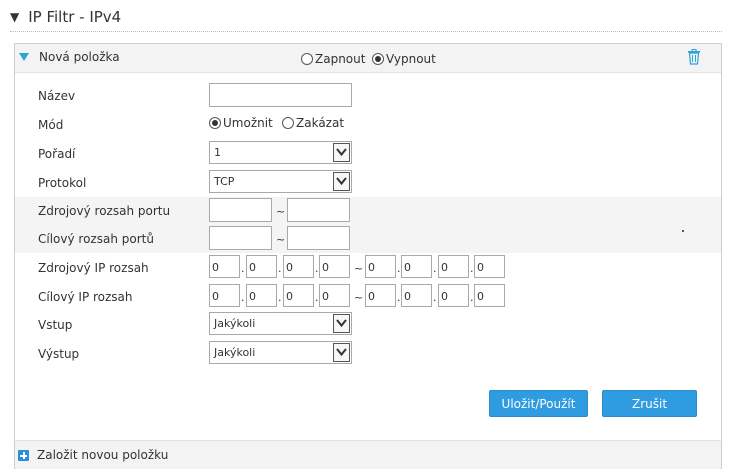  Describe the element at coordinates (380, 266) in the screenshot. I see `src-ip-end-octet-1: 0` at that location.